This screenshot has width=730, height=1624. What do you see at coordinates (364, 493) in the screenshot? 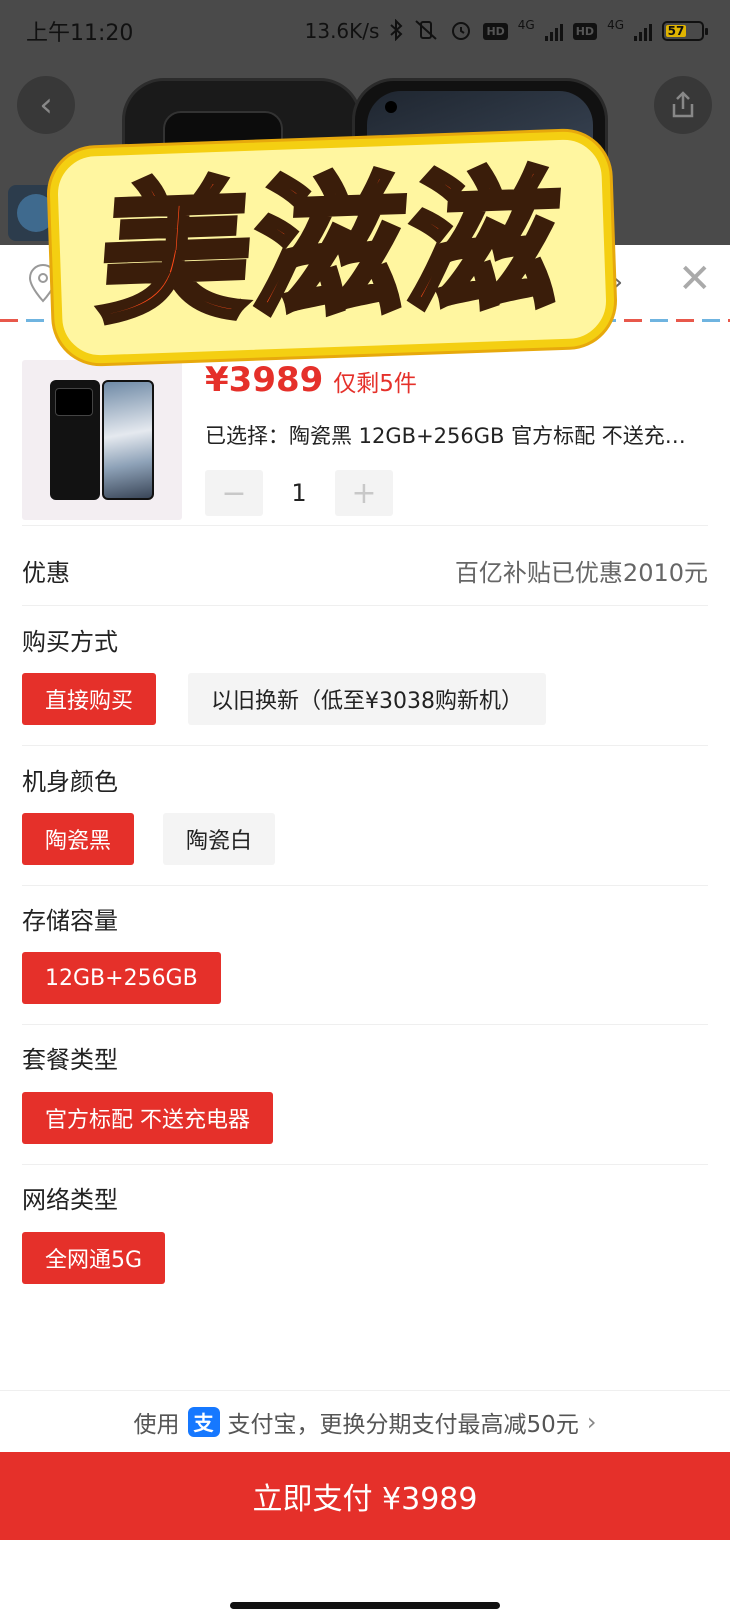
I see `increase-button: +` at bounding box center [364, 493].